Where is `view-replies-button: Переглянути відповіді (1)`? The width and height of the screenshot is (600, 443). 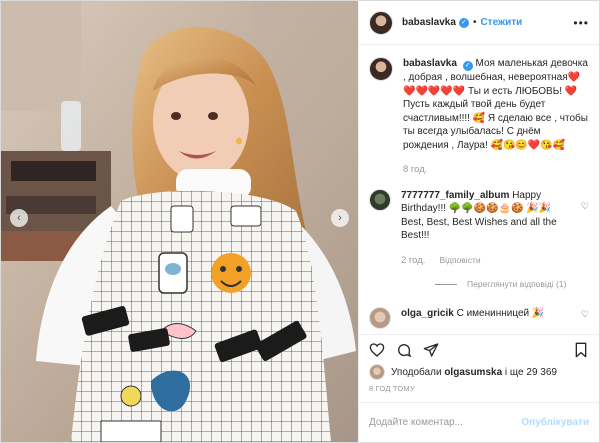 view-replies-button: Переглянути відповіді (1) is located at coordinates (512, 284).